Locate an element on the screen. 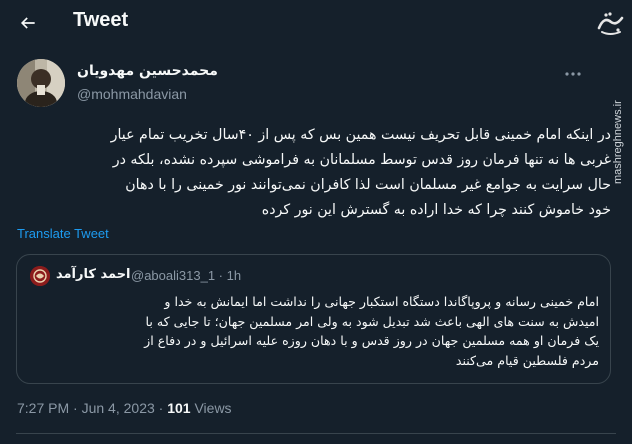 This screenshot has width=632, height=444. arrow-left-icon is located at coordinates (27, 23).